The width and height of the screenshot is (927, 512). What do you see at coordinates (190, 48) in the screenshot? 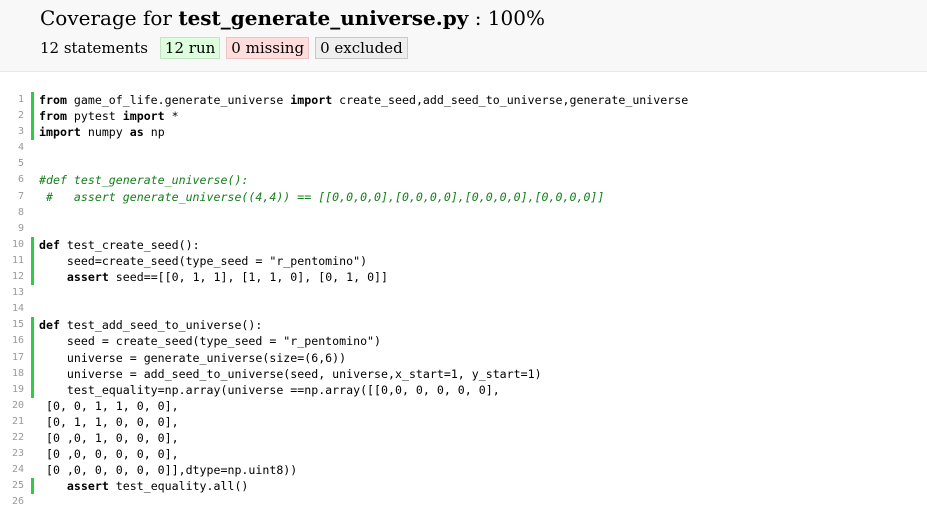
I see `run-filter-button: 12 run` at bounding box center [190, 48].